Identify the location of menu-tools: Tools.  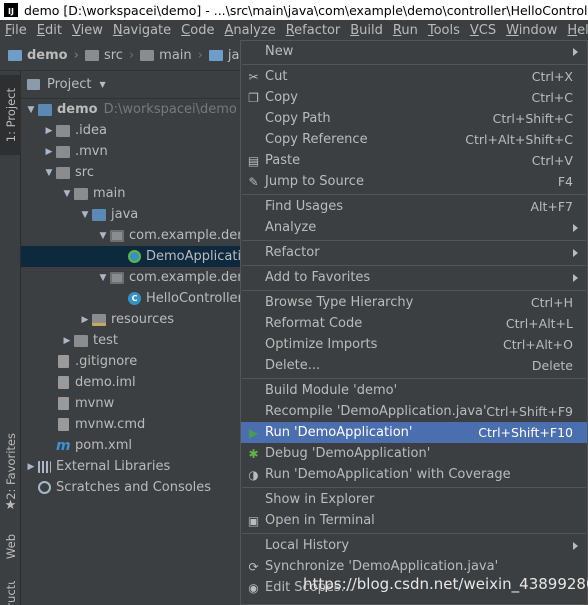
(444, 30).